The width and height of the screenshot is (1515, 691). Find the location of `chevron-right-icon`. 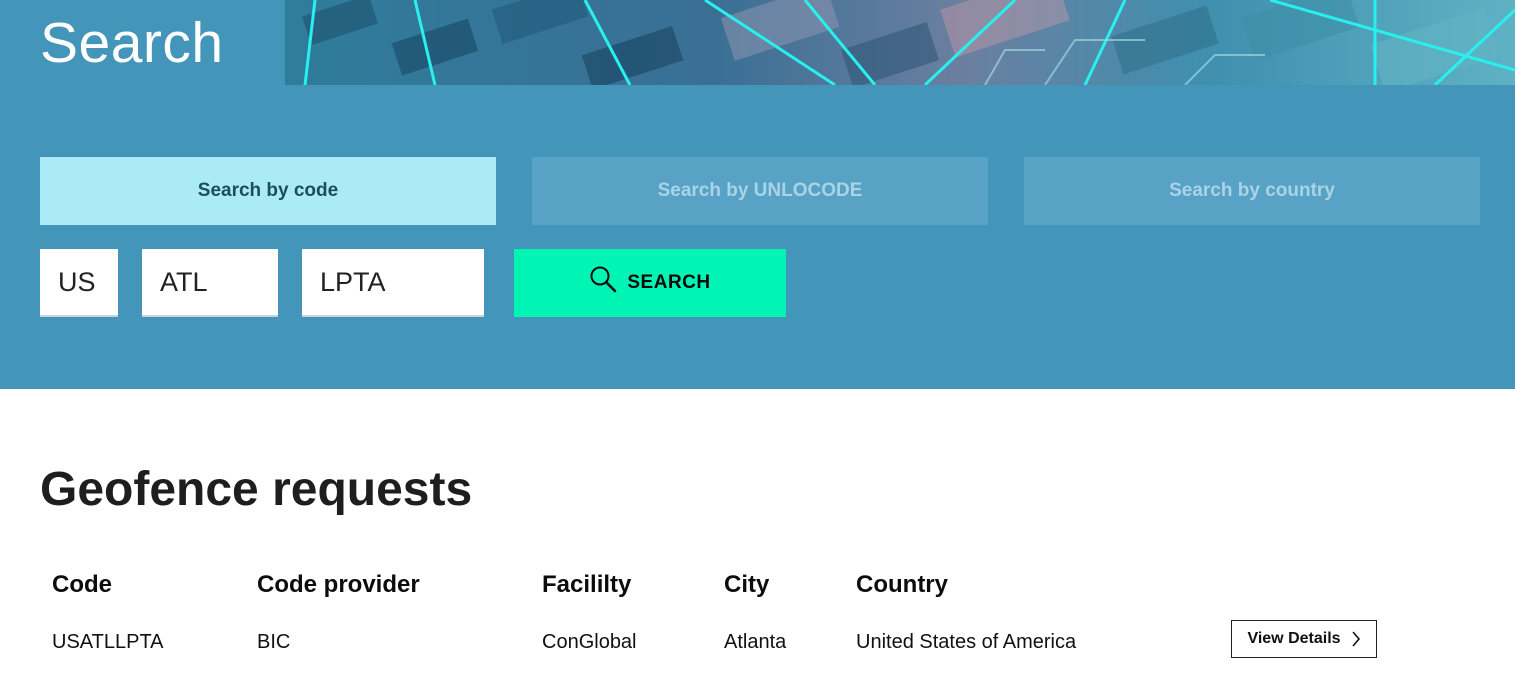

chevron-right-icon is located at coordinates (1355, 639).